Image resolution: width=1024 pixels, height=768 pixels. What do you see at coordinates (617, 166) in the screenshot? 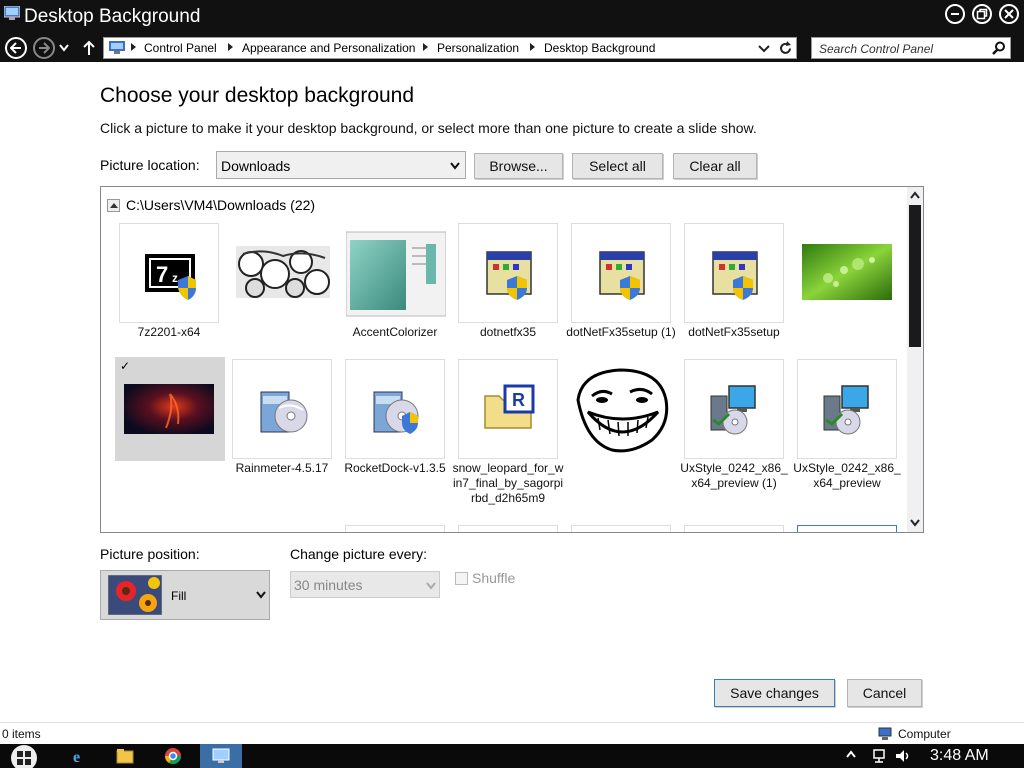
I see `select-all-button: Select all` at bounding box center [617, 166].